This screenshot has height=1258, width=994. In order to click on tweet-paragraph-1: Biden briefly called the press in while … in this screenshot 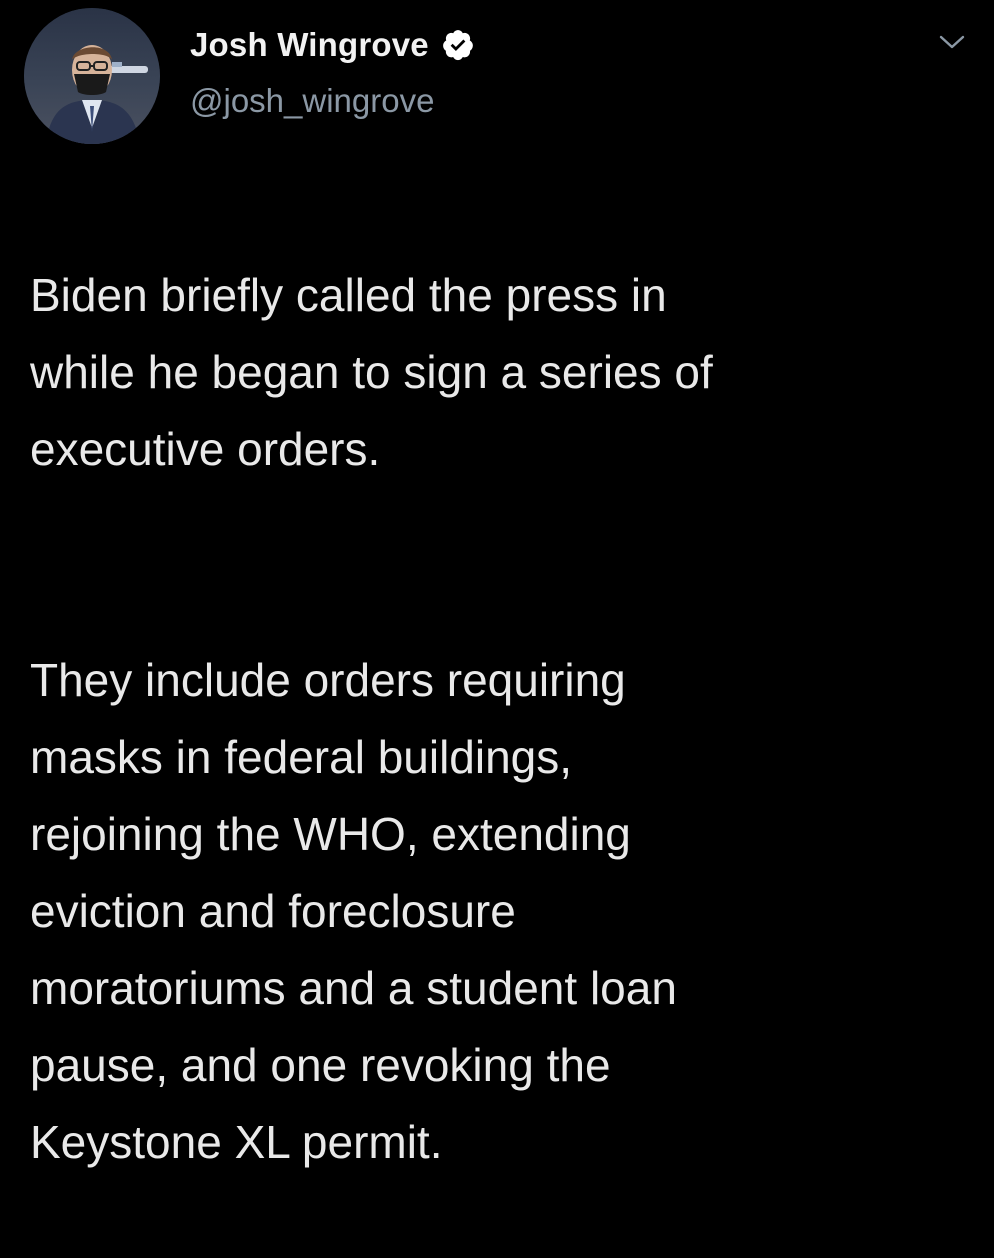, I will do `click(371, 372)`.